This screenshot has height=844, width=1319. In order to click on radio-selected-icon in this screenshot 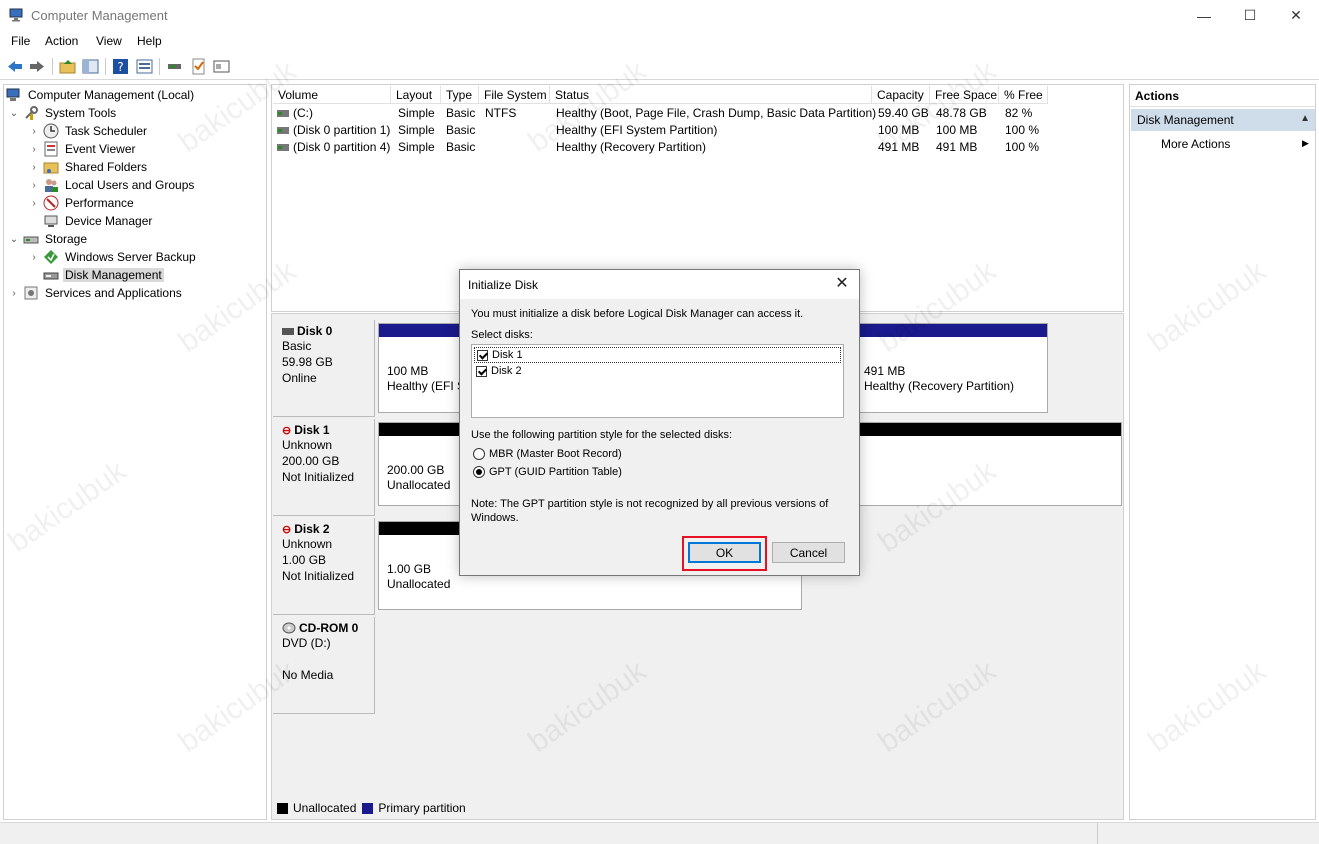, I will do `click(479, 472)`.